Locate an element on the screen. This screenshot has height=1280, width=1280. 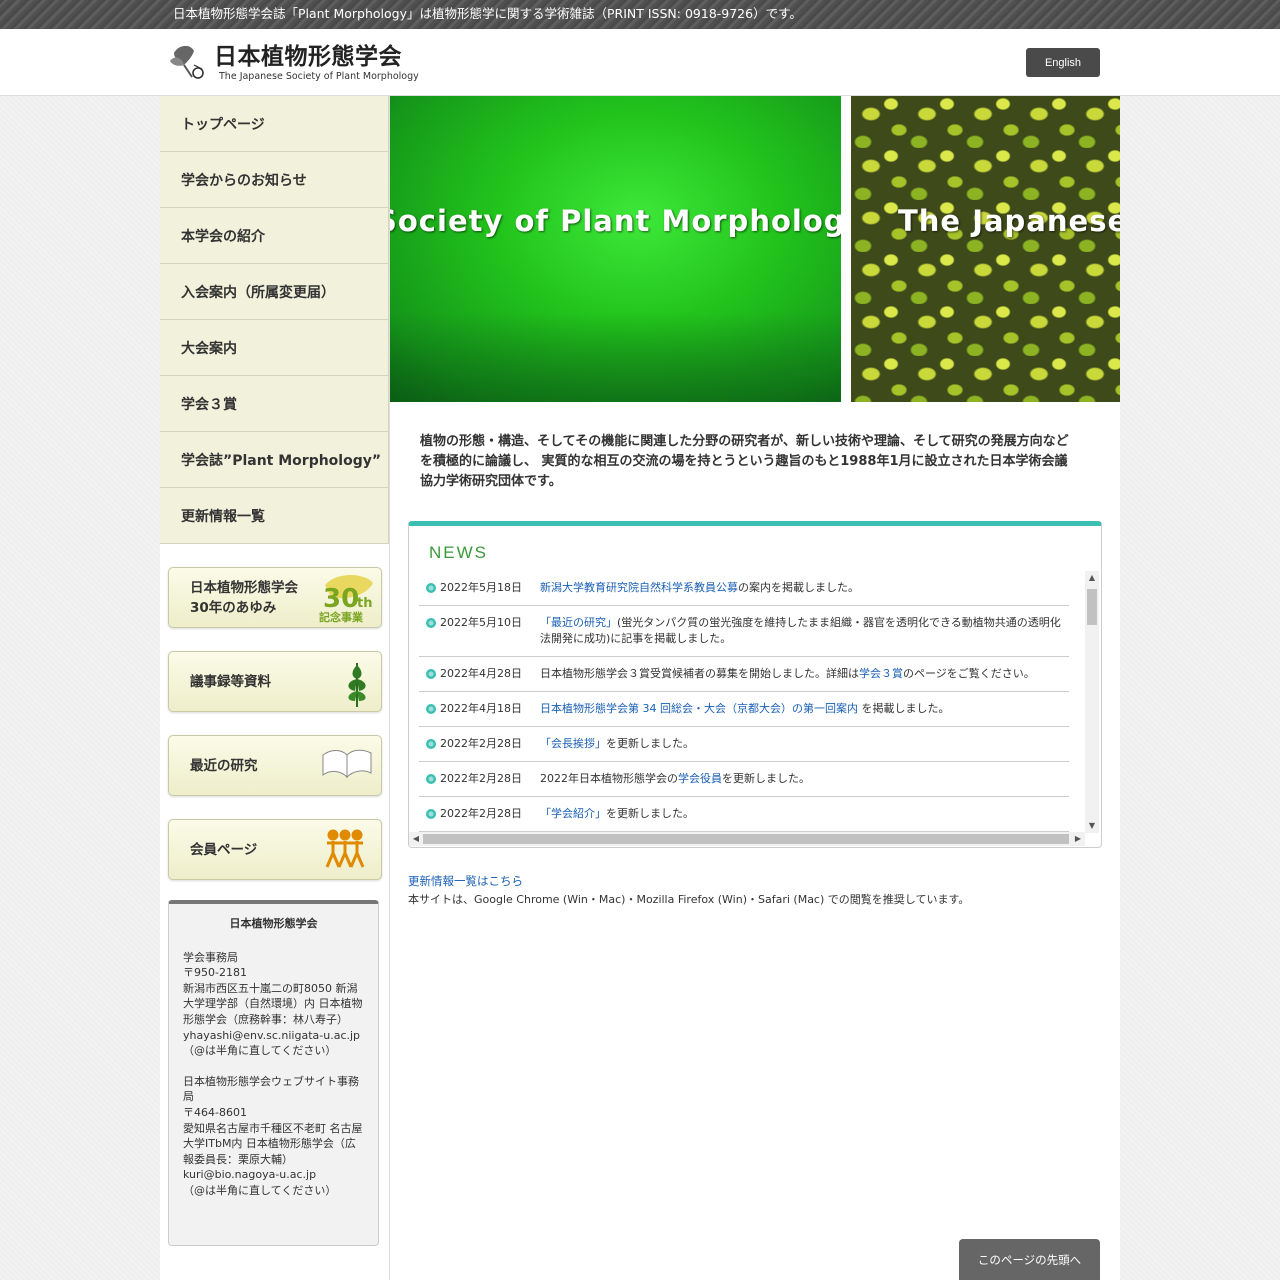
anniversary-30th-icon: 30 th 記念事業 is located at coordinates (346, 598).